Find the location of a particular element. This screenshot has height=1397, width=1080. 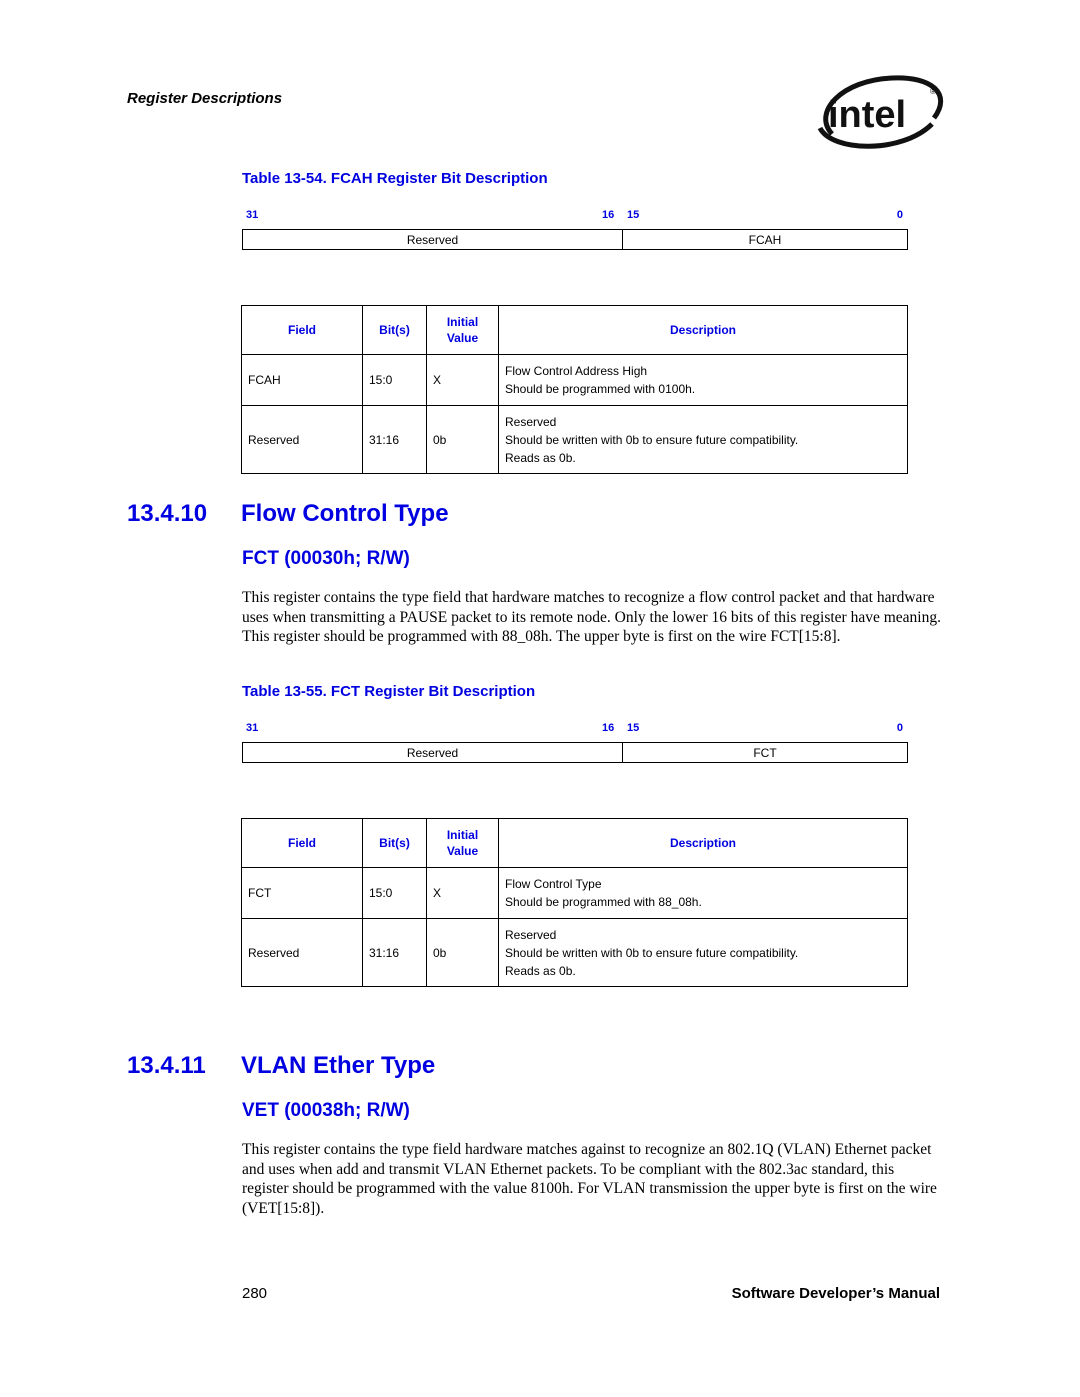

section-heading-vet: 13.4.11 VLAN Ether Type is located at coordinates (281, 1066).